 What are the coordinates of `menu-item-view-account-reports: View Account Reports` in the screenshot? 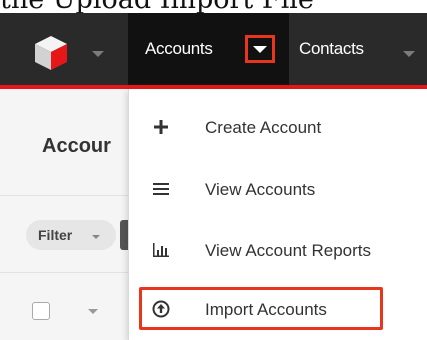 It's located at (278, 251).